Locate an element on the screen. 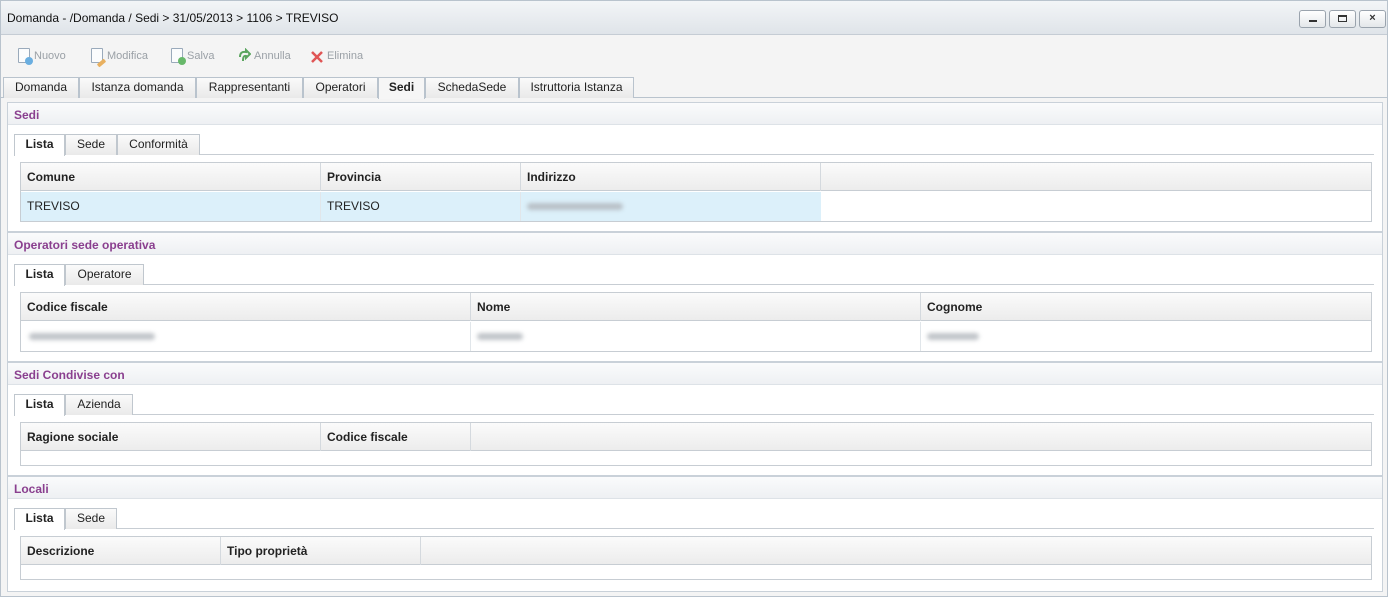 The width and height of the screenshot is (1388, 597). cell-nome-redacted is located at coordinates (696, 336).